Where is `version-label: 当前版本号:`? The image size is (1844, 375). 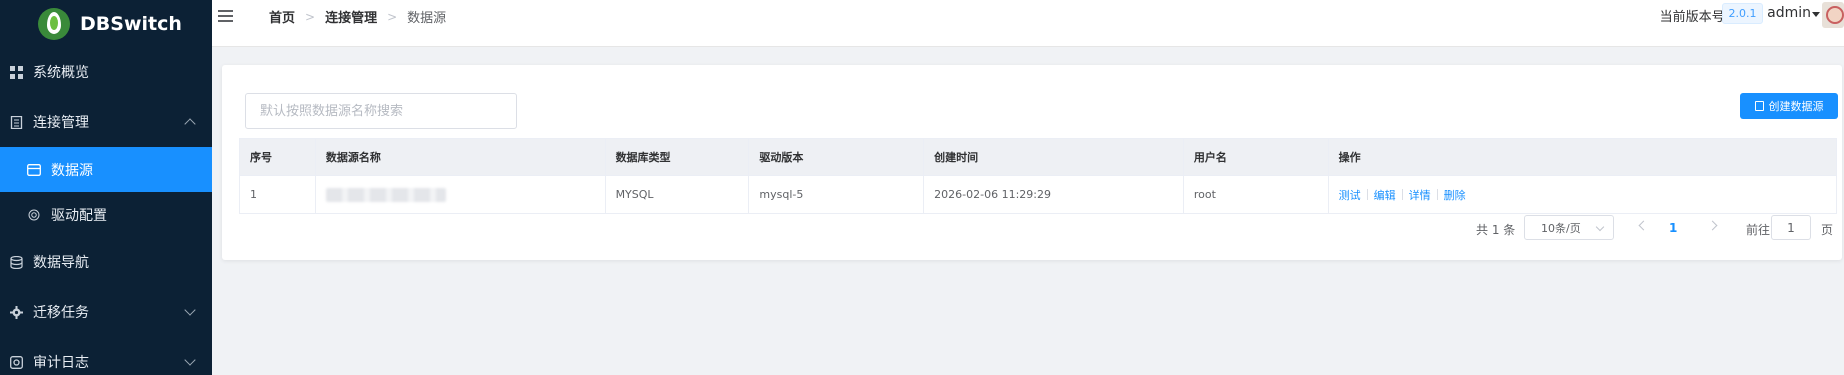
version-label: 当前版本号: is located at coordinates (1694, 17).